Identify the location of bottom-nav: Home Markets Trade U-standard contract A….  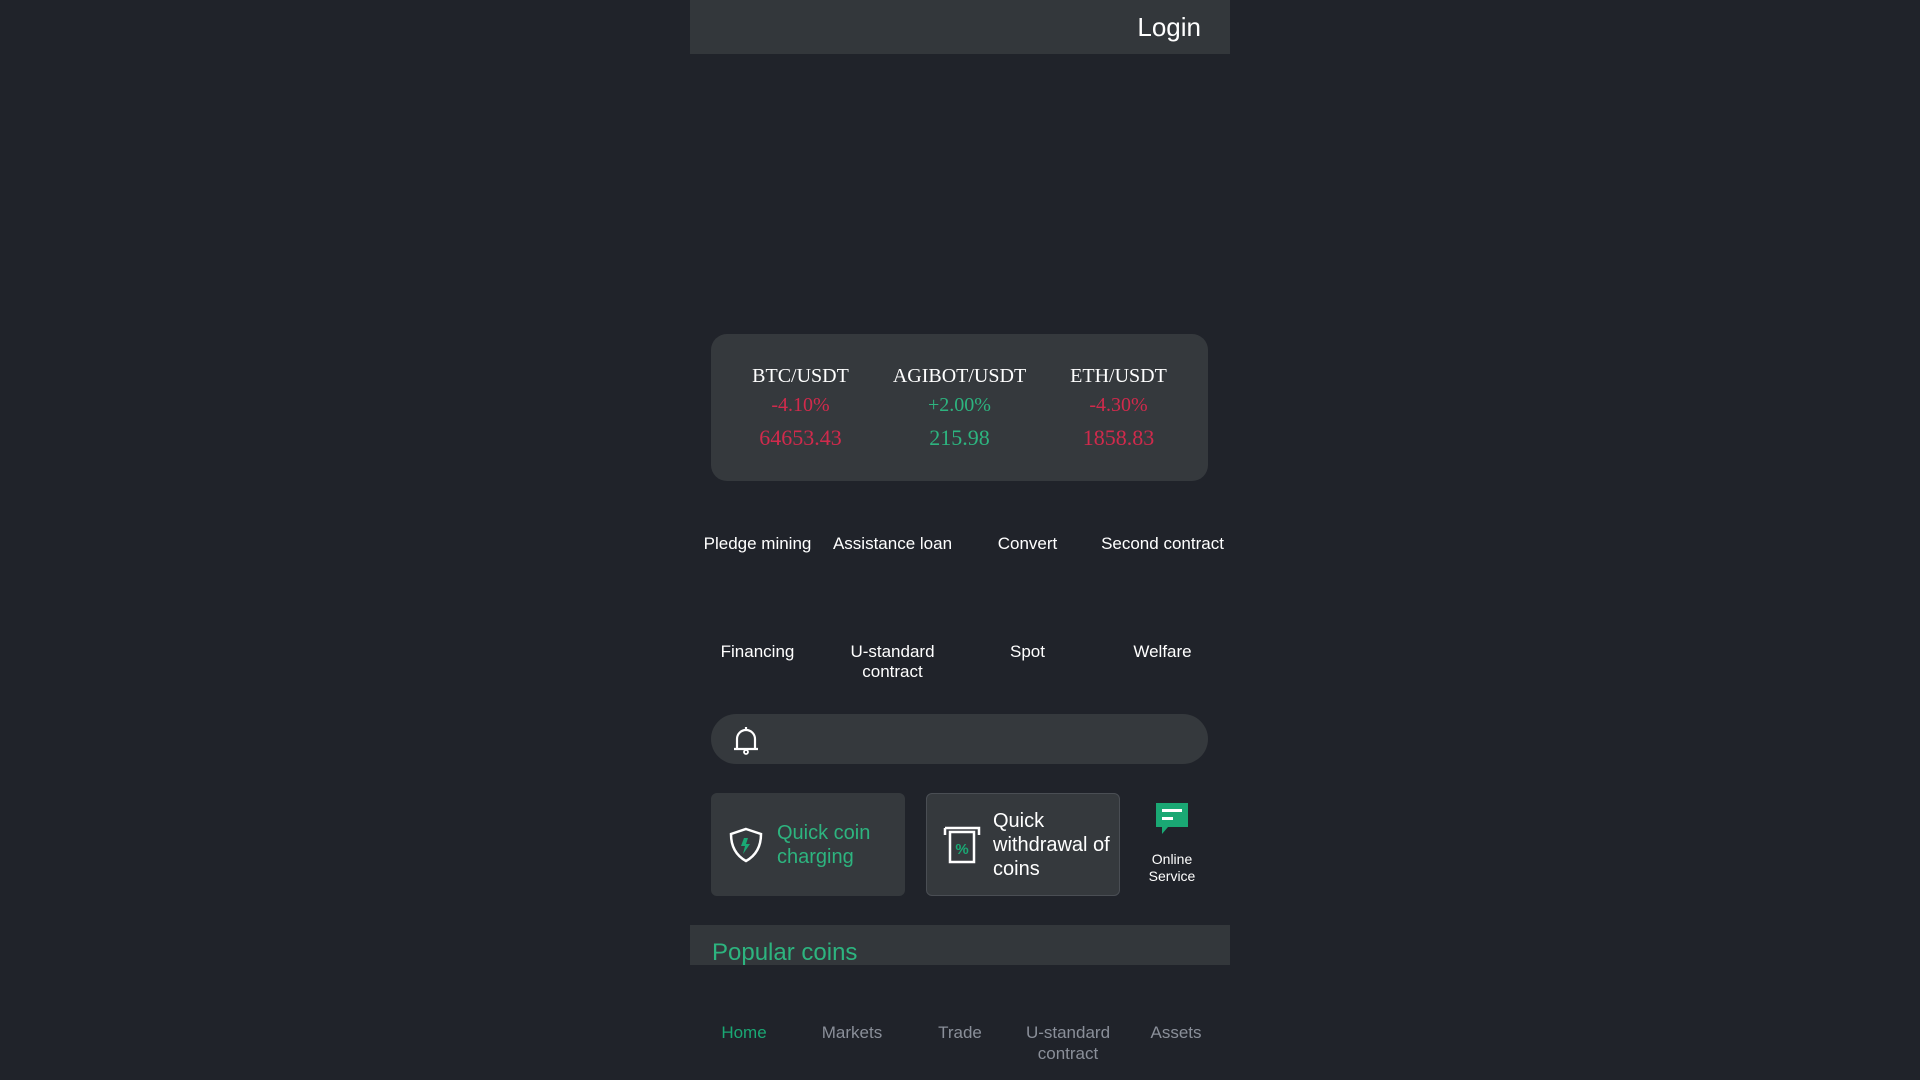
(960, 1043).